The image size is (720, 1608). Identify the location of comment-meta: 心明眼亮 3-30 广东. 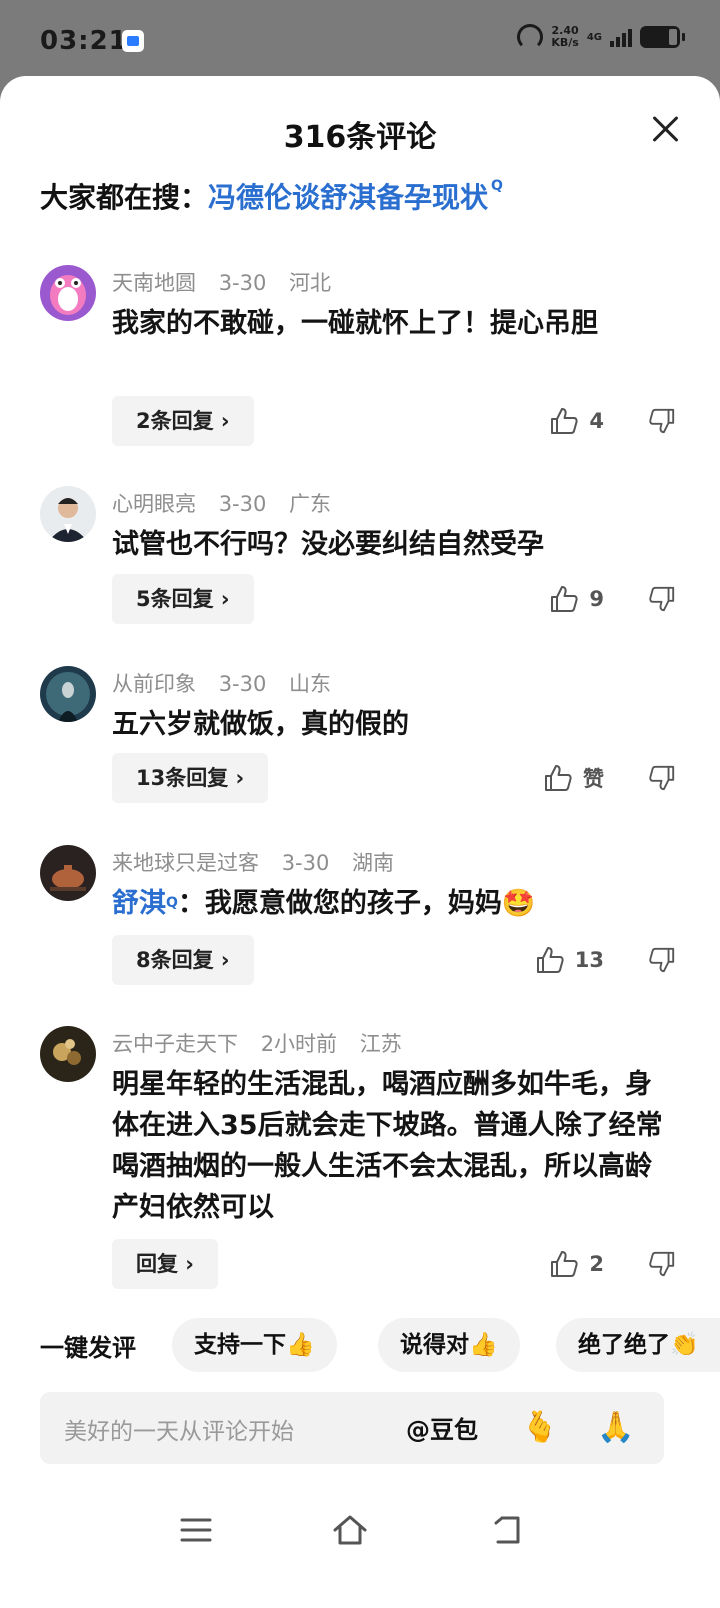
(229, 503).